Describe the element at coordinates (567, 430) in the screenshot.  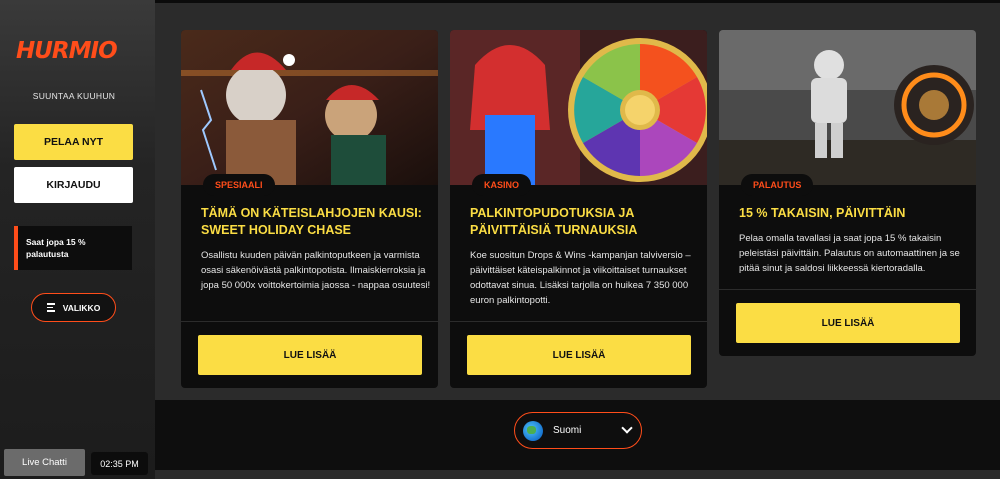
I see `language-label: Suomi` at that location.